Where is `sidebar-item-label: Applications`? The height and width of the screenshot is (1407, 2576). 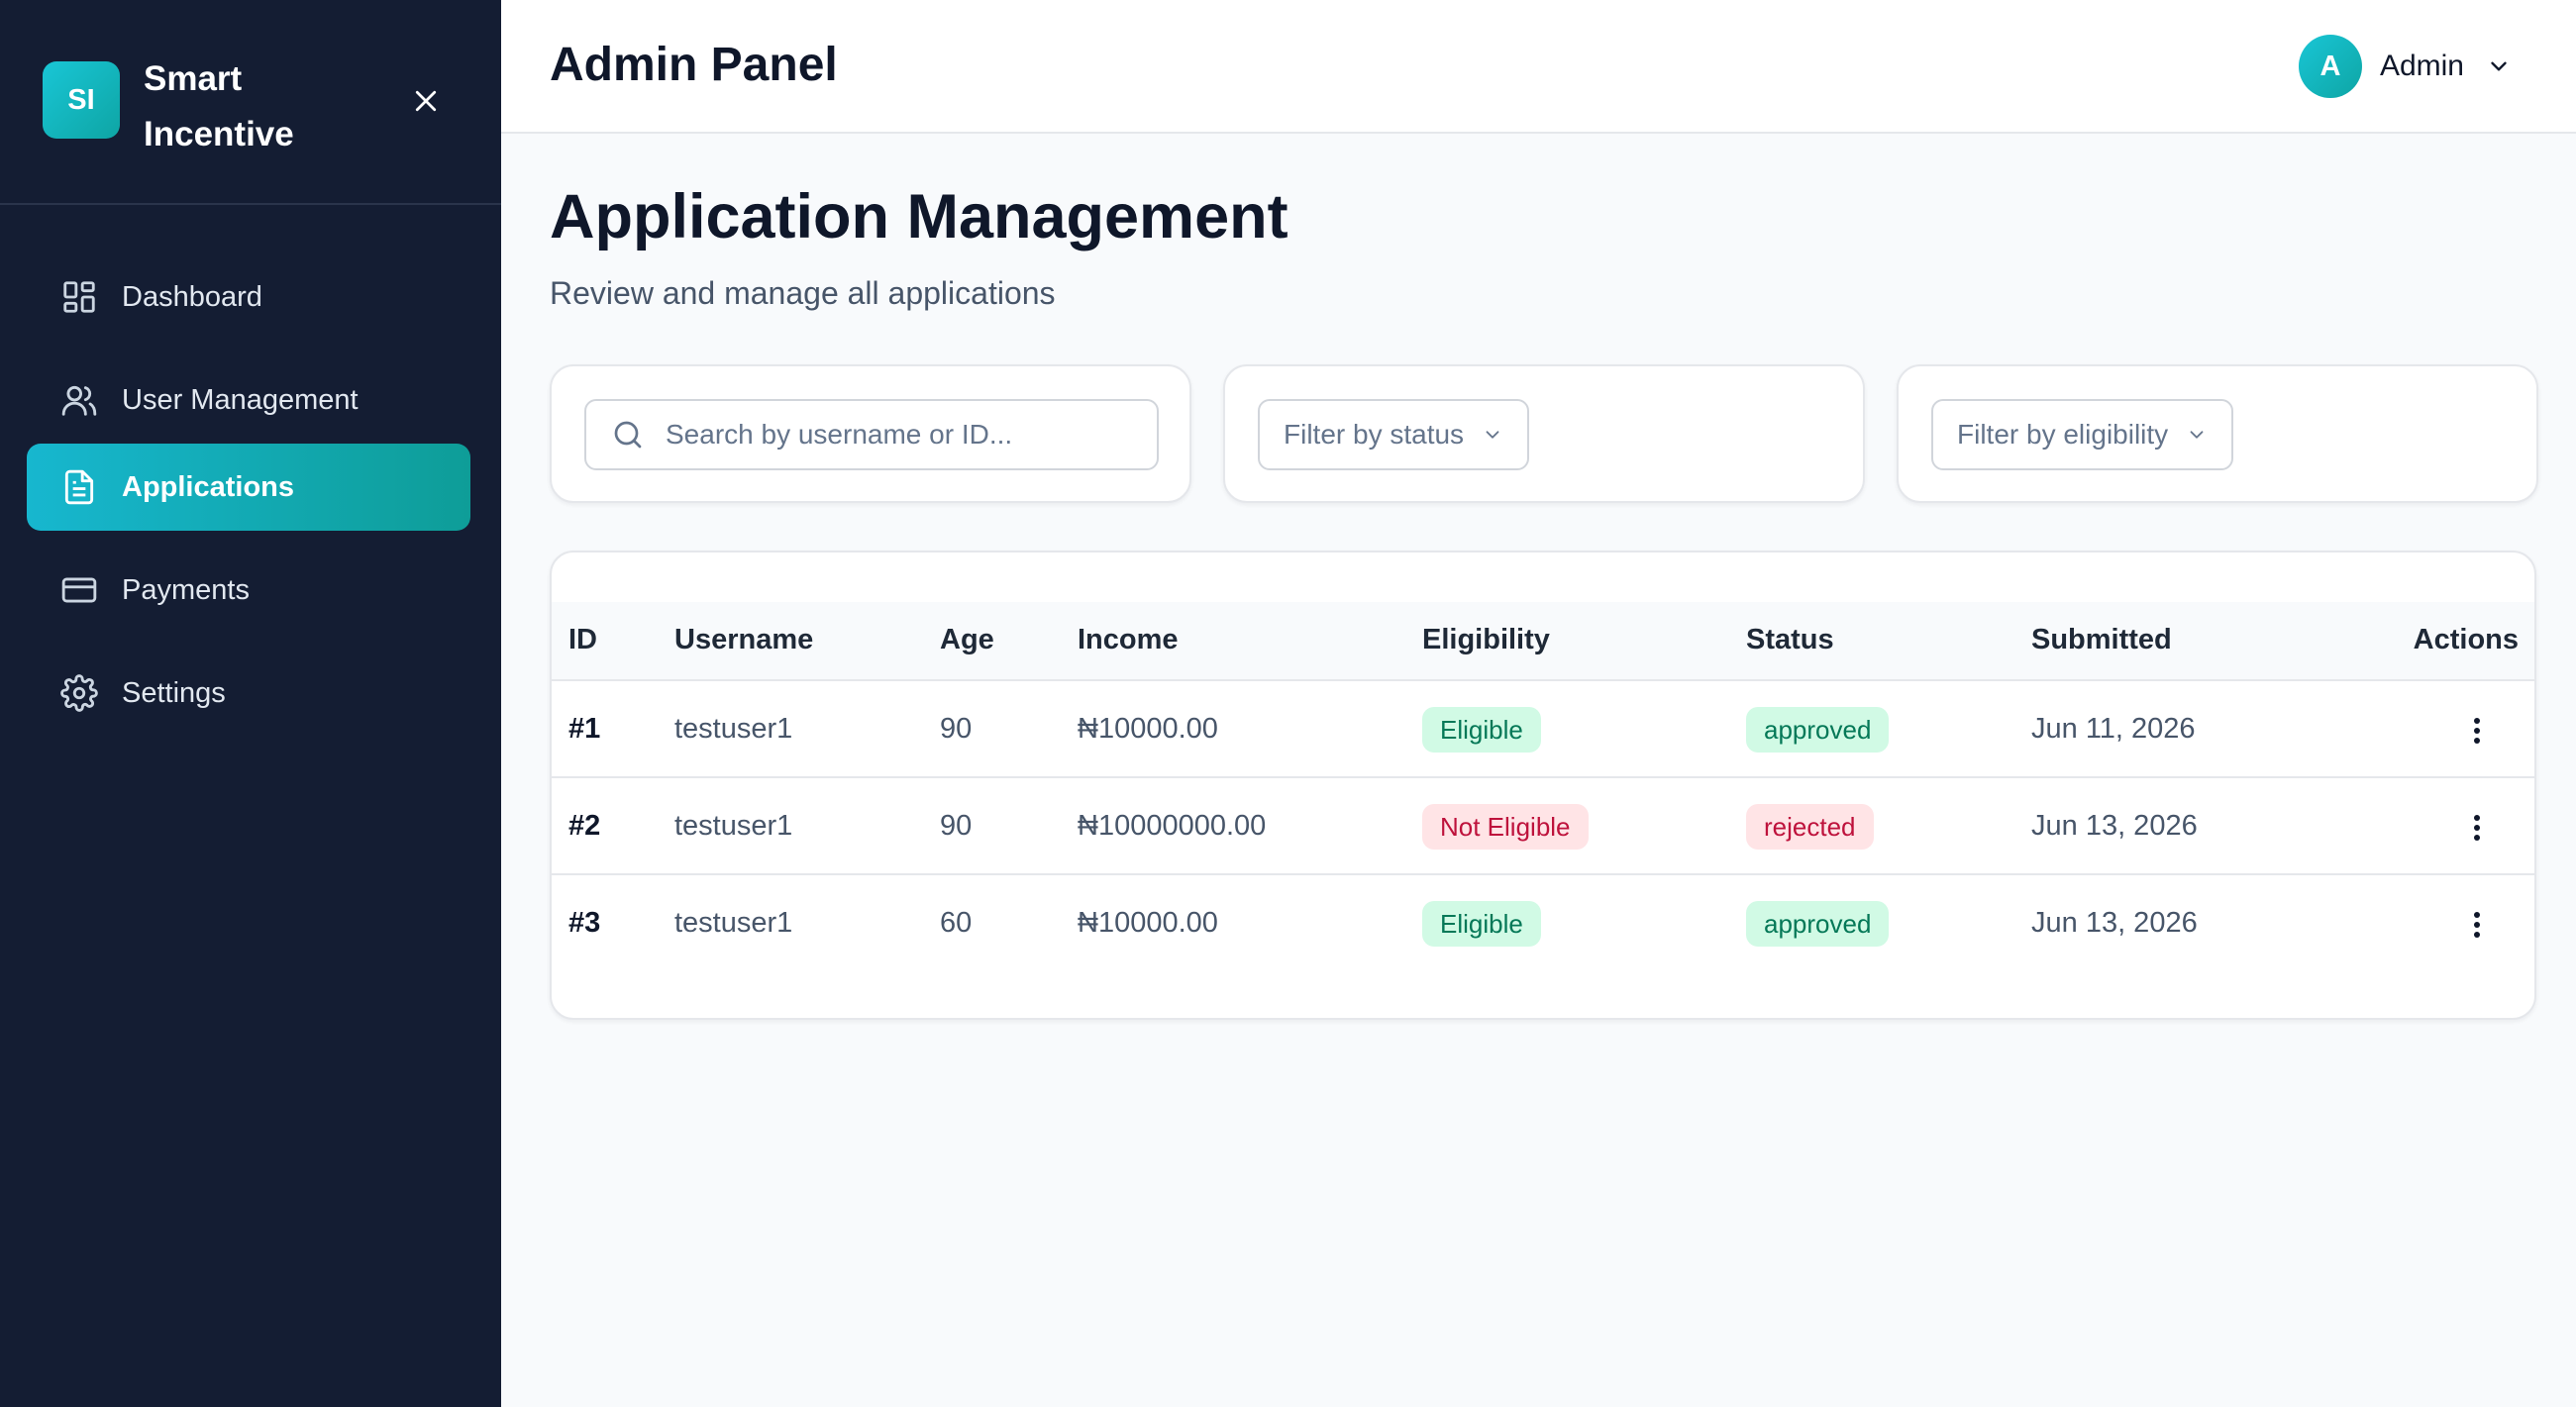
sidebar-item-label: Applications is located at coordinates (208, 486).